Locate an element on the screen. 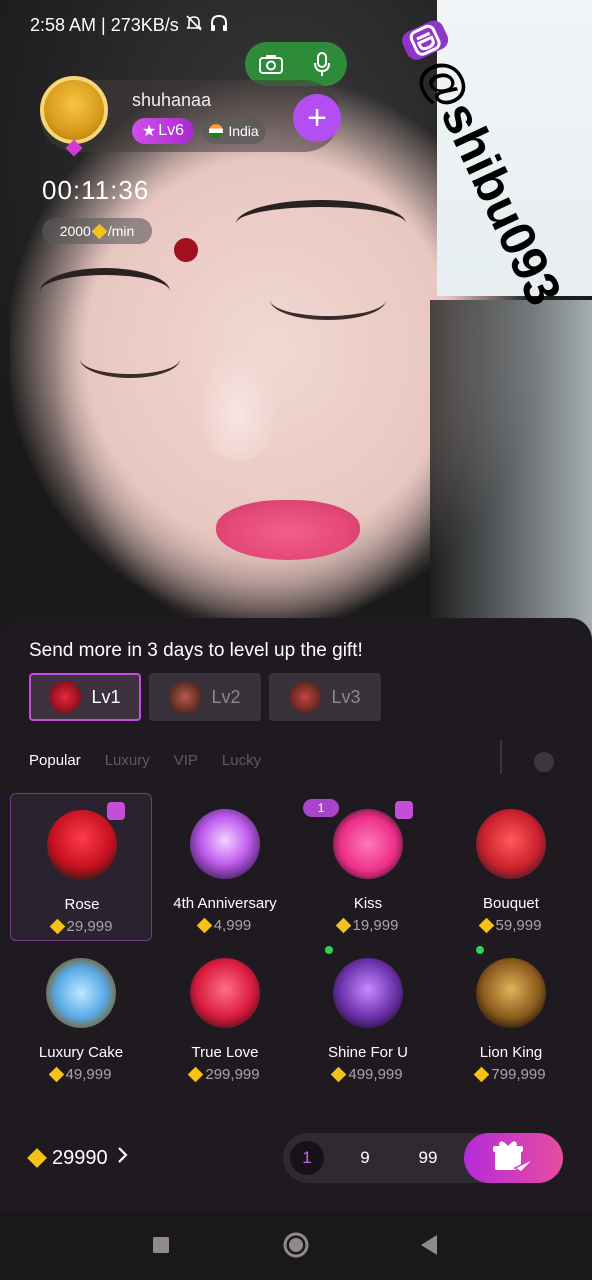 This screenshot has width=592, height=1280. gift-price: 799,999 is located at coordinates (511, 1074).